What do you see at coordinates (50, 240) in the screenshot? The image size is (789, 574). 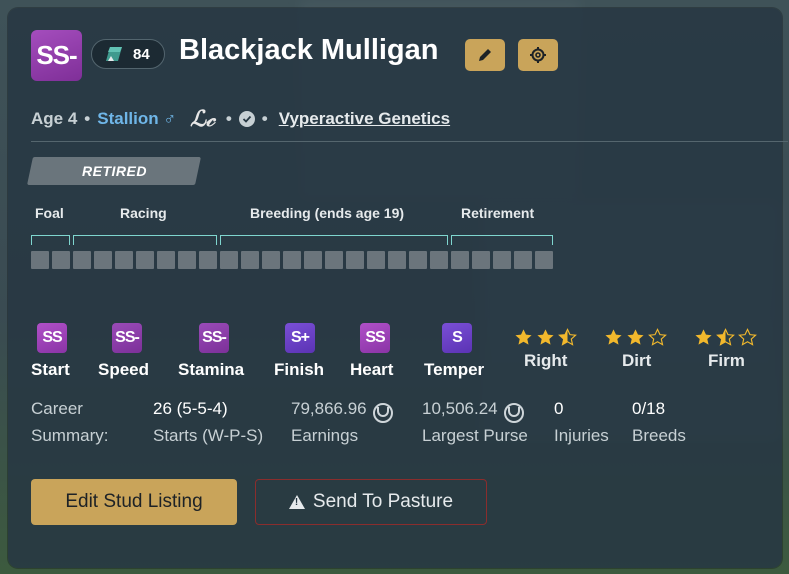 I see `stage-bracket-foal` at bounding box center [50, 240].